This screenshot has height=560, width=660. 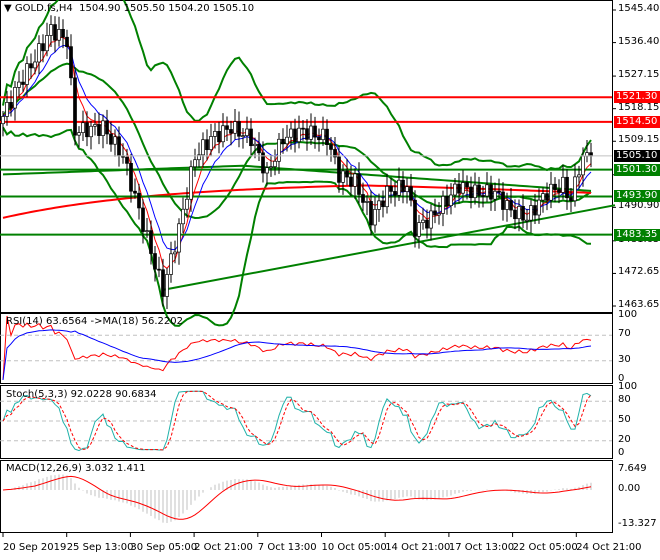 What do you see at coordinates (287, 547) in the screenshot?
I see `time-axis-label: 7 Oct 13:00` at bounding box center [287, 547].